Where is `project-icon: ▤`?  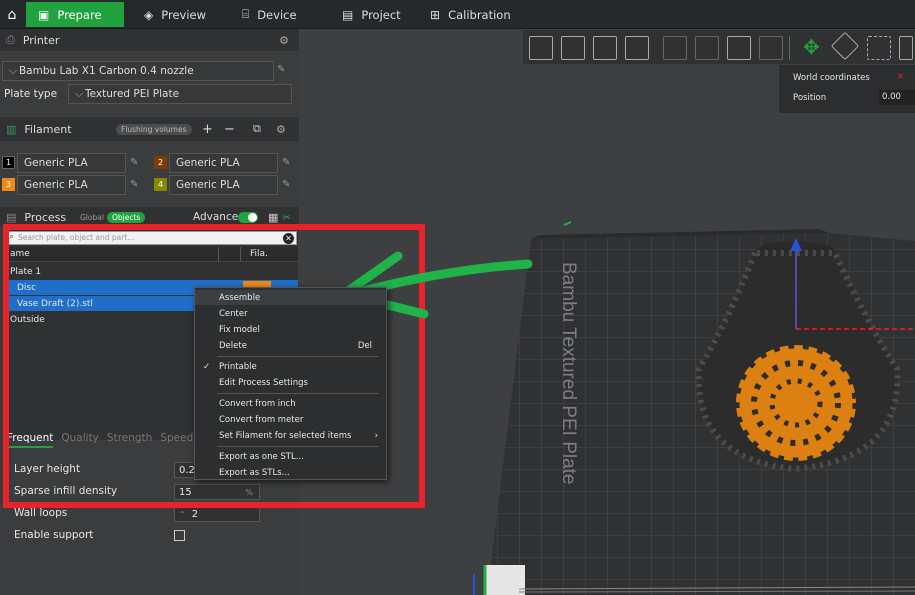 project-icon: ▤ is located at coordinates (348, 14).